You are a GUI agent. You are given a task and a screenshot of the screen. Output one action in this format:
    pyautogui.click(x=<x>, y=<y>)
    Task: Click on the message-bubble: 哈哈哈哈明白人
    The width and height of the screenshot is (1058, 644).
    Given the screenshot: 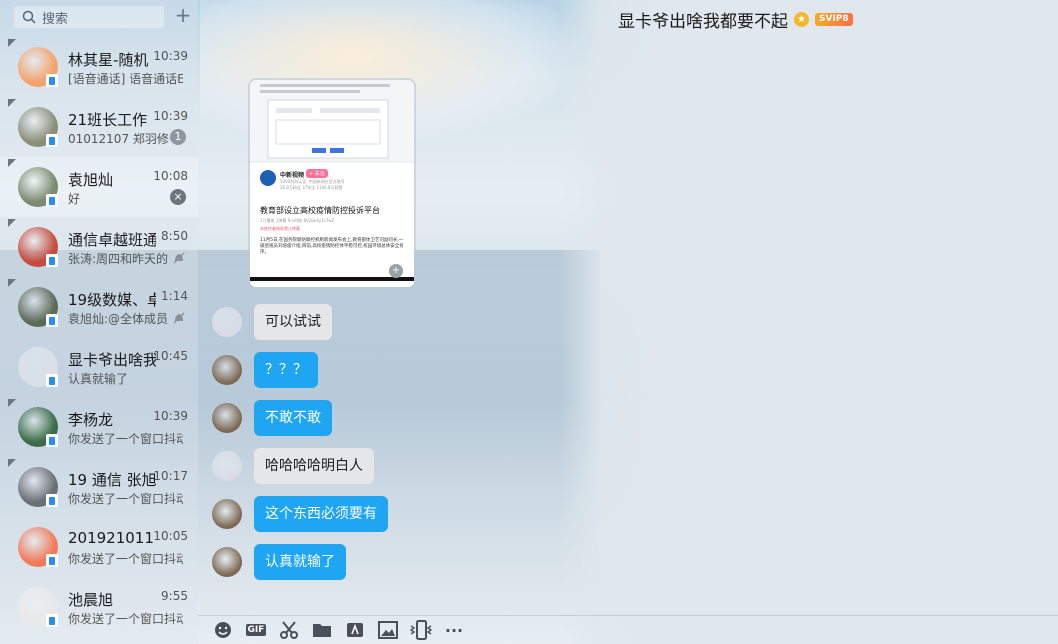 What is the action you would take?
    pyautogui.click(x=314, y=466)
    